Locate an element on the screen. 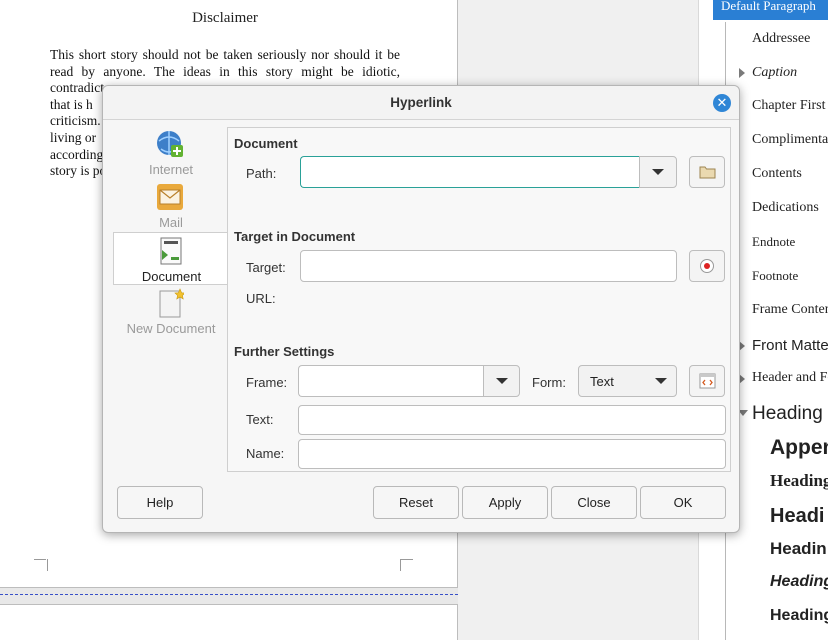 The image size is (828, 640). dialog-titlebar: Hyperlink ✕ is located at coordinates (421, 103).